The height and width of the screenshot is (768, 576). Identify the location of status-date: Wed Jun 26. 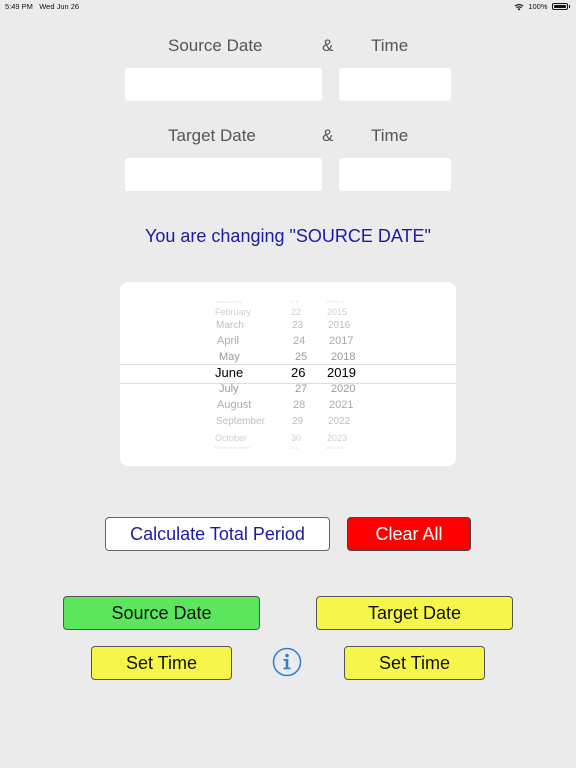
(59, 6).